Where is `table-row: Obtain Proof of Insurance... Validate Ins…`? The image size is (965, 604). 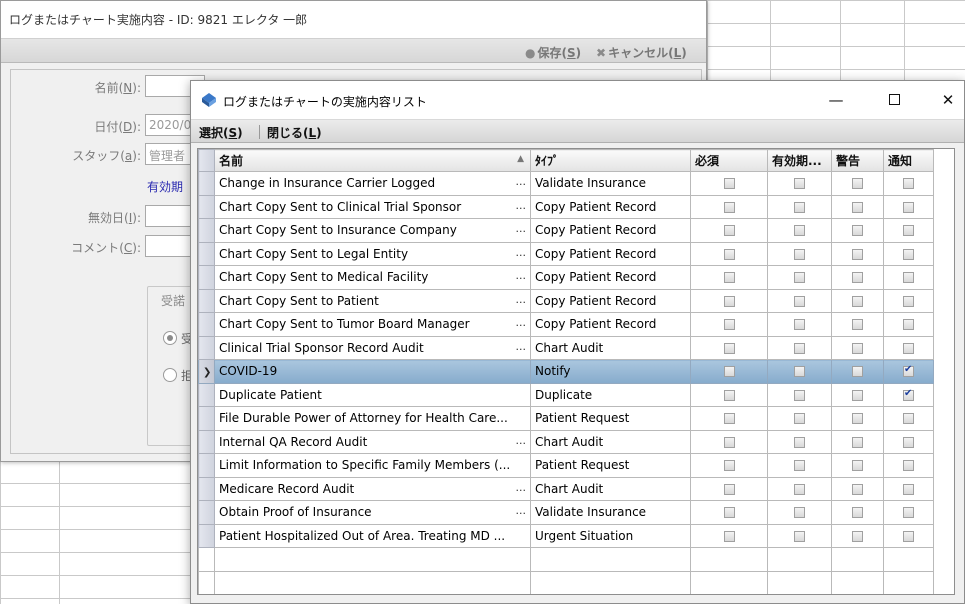
table-row: Obtain Proof of Insurance... Validate Ins… is located at coordinates (566, 512).